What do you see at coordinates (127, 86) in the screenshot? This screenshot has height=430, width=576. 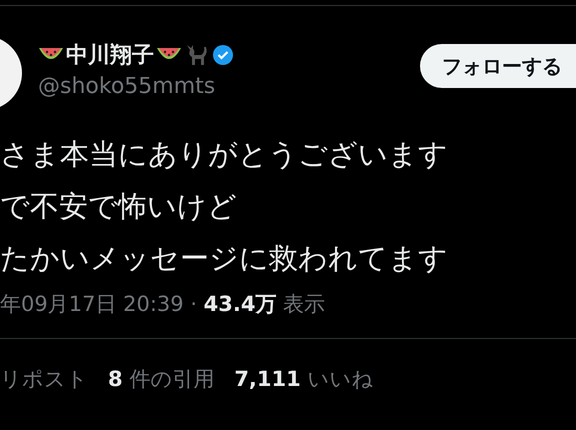 I see `username-handle: @shoko55mmts` at bounding box center [127, 86].